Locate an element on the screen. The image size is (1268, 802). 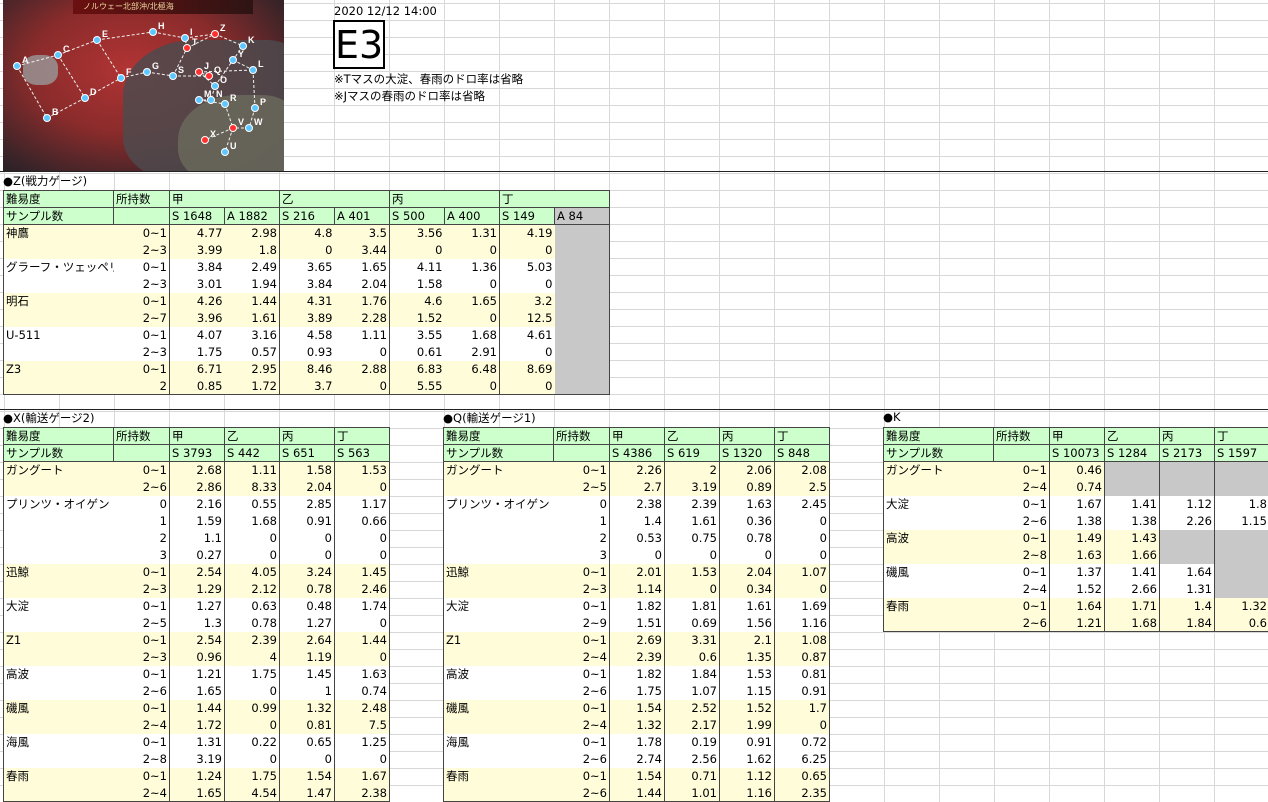
drop-rate: 6.48 is located at coordinates (472, 369).